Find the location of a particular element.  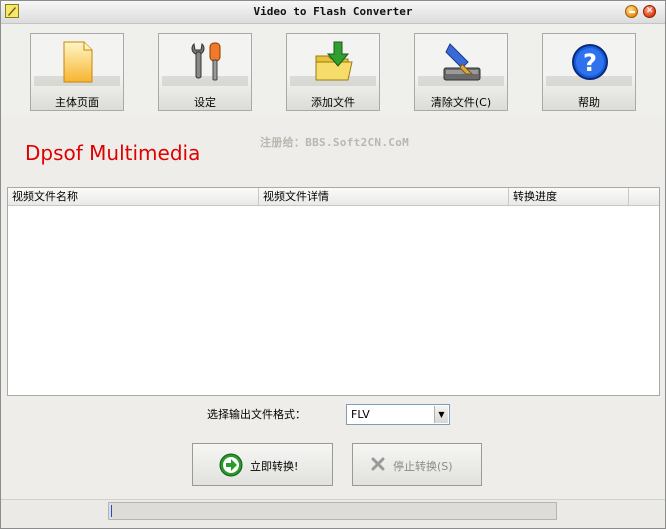

title-bar: Video to Flash Converter ✕ is located at coordinates (333, 12).